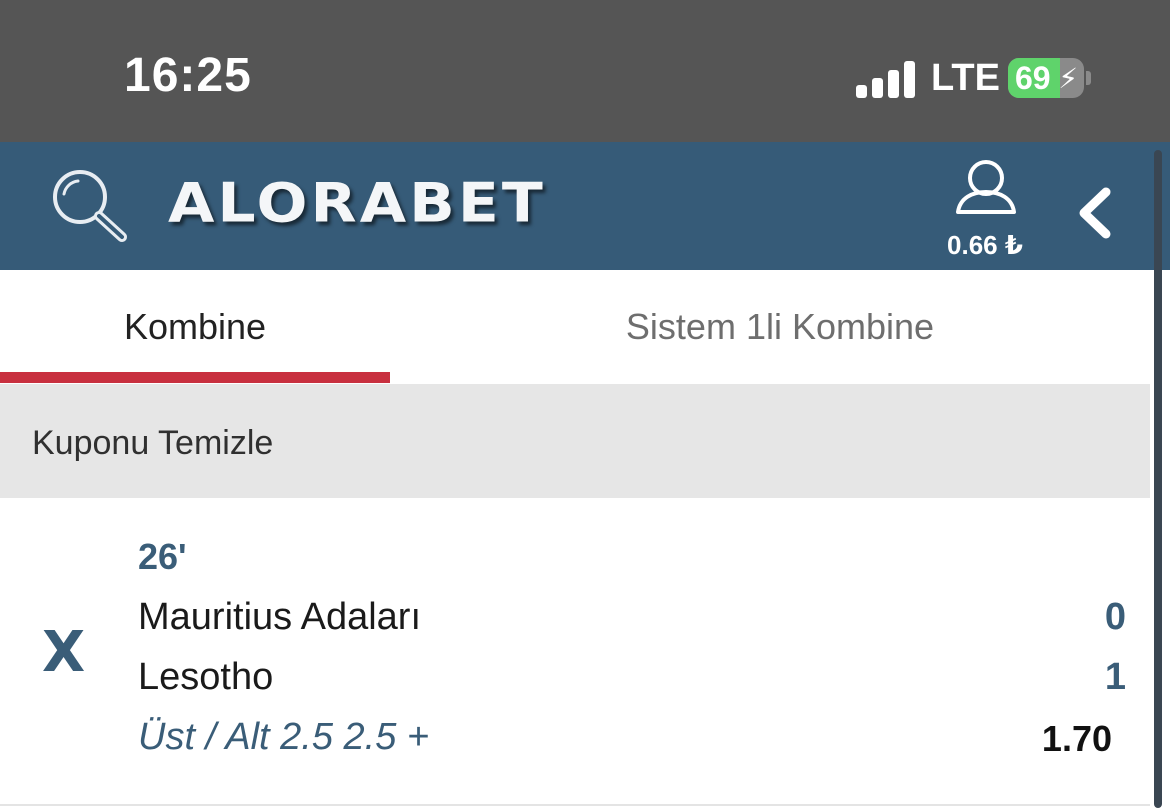 Image resolution: width=1170 pixels, height=808 pixels. I want to click on chevron-left-icon, so click(1095, 213).